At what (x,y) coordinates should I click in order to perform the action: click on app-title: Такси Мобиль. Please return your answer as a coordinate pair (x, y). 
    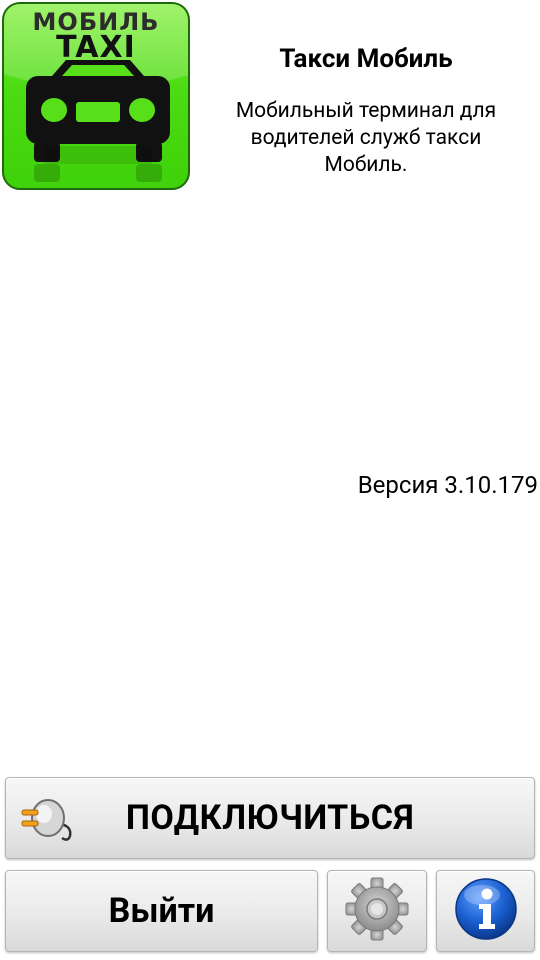
    Looking at the image, I should click on (366, 59).